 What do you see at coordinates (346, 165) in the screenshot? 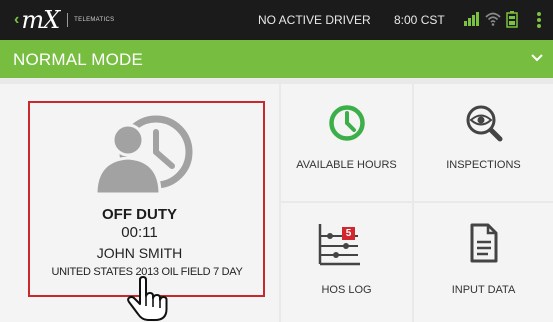
I see `tile-label-available-hours: AVAILABLE HOURS` at bounding box center [346, 165].